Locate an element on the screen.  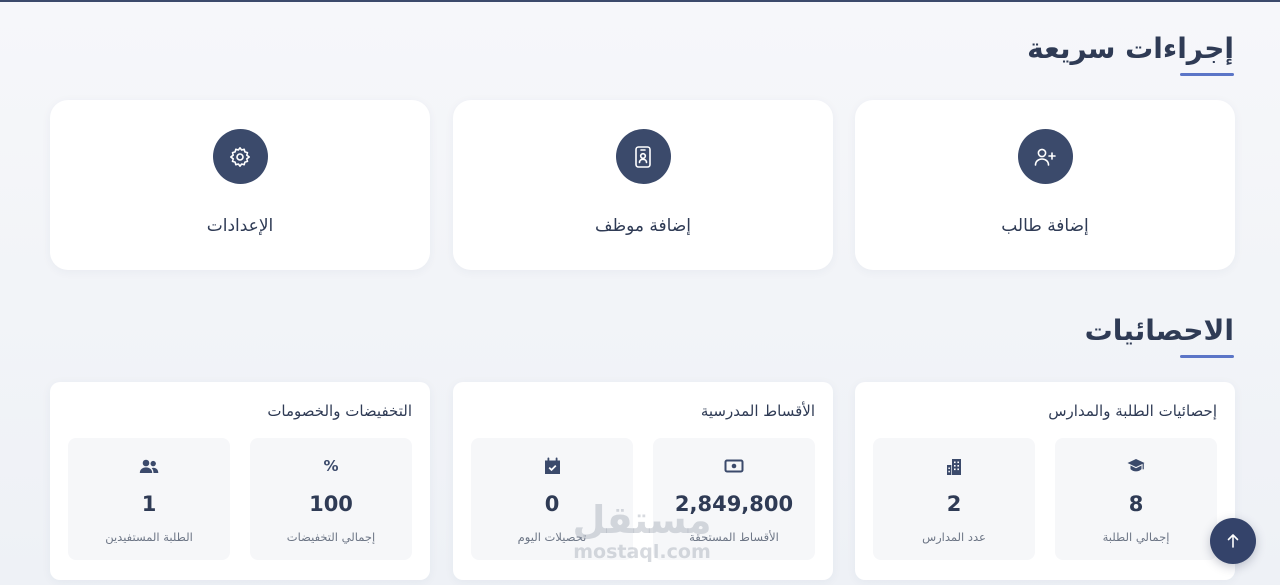
stat-value: 2 is located at coordinates (954, 504).